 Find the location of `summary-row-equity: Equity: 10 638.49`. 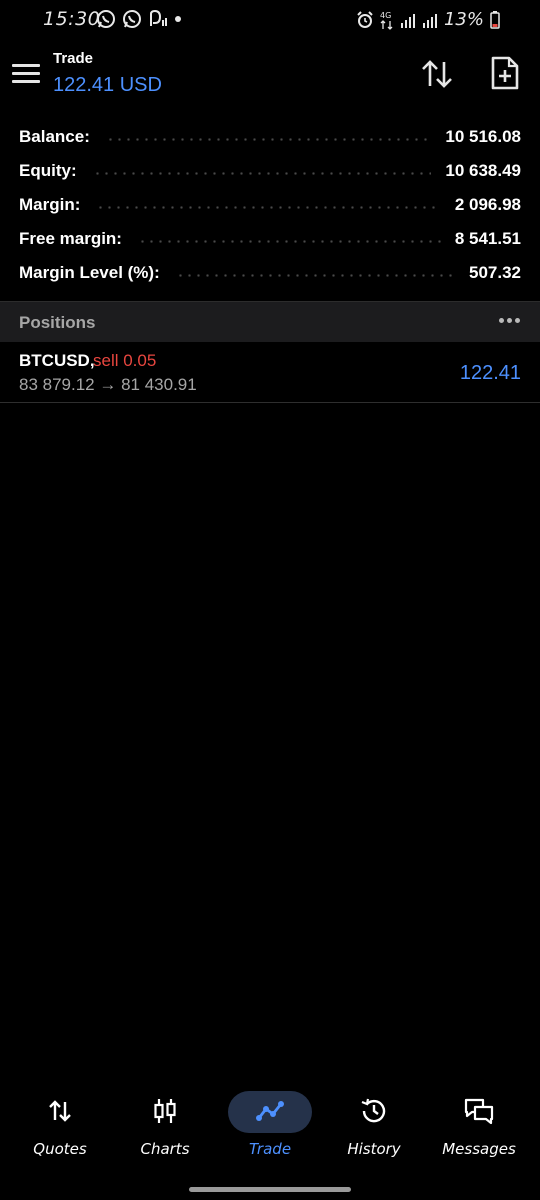

summary-row-equity: Equity: 10 638.49 is located at coordinates (270, 171).